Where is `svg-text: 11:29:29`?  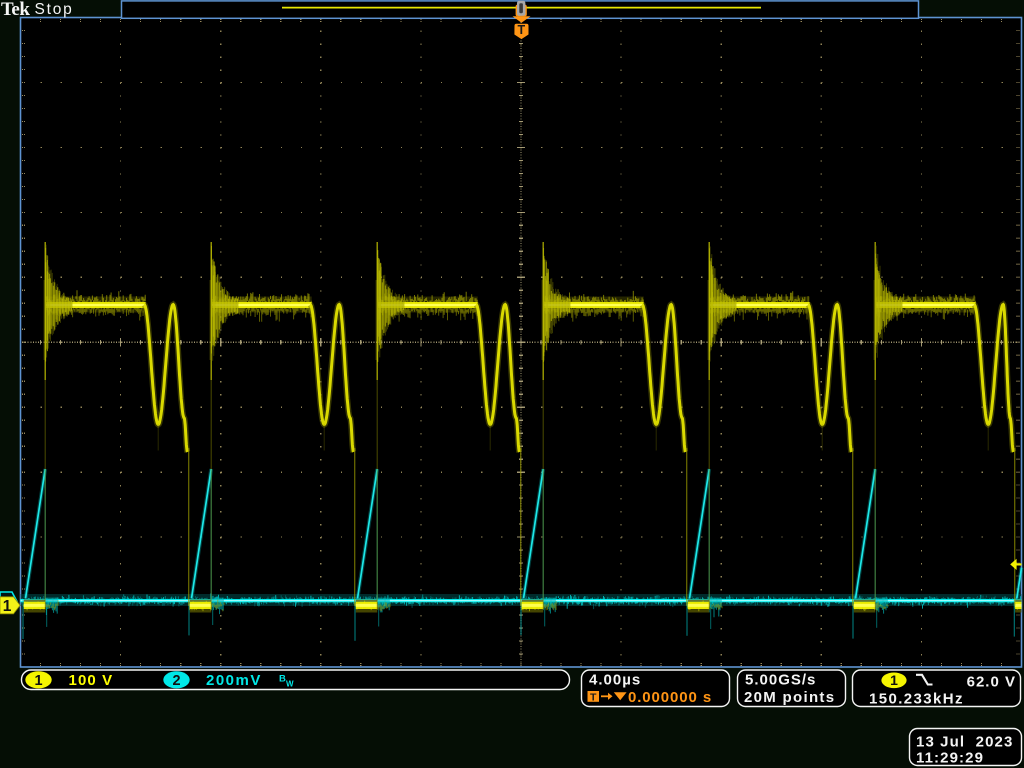 svg-text: 11:29:29 is located at coordinates (950, 758).